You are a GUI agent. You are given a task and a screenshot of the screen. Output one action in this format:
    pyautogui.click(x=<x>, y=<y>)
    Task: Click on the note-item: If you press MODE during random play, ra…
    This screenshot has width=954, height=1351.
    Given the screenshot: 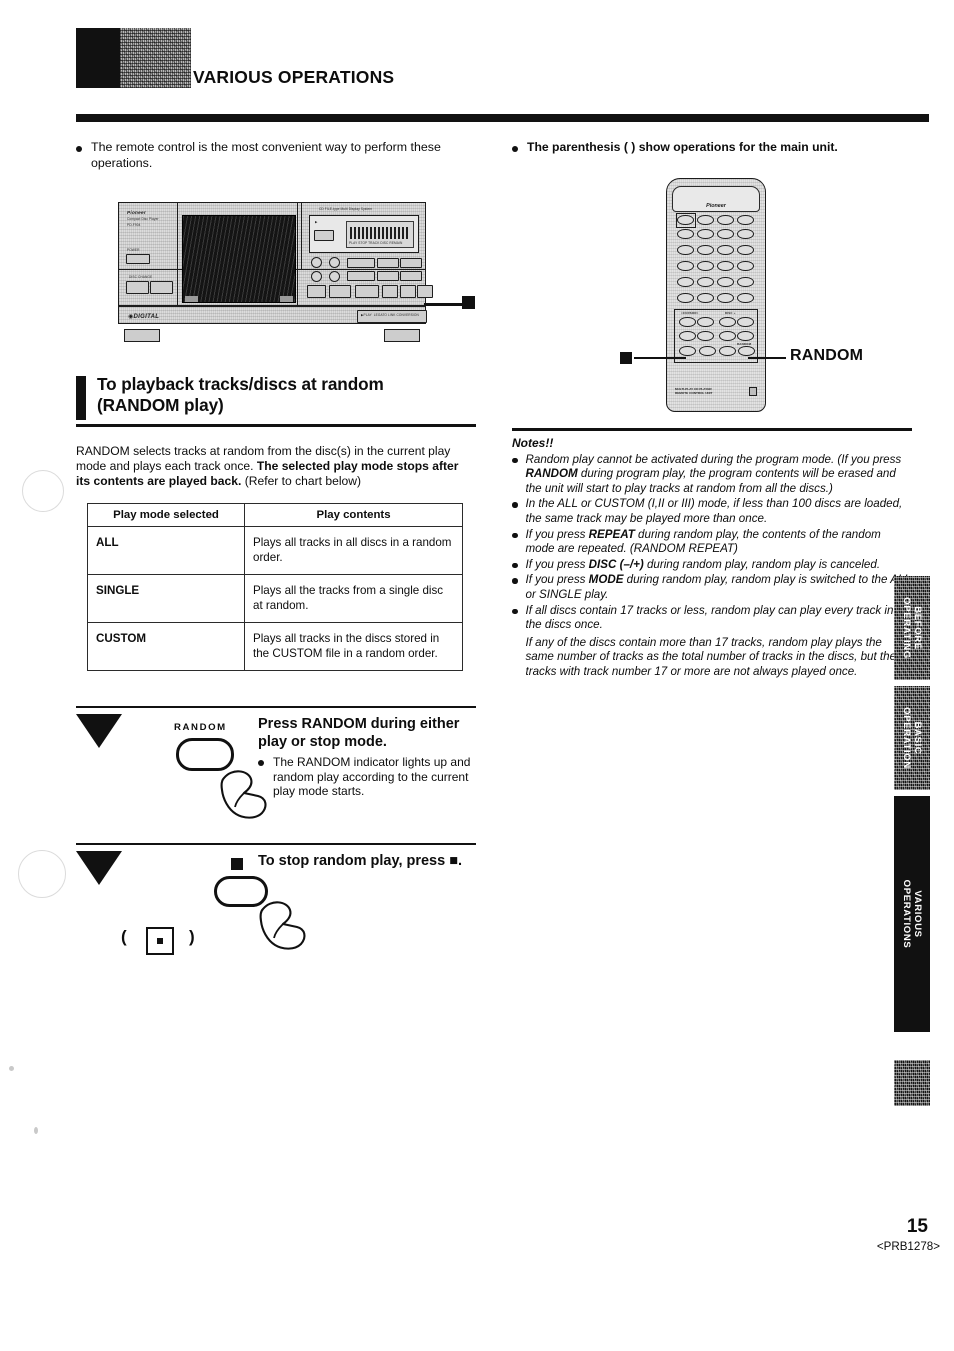 What is the action you would take?
    pyautogui.click(x=712, y=587)
    